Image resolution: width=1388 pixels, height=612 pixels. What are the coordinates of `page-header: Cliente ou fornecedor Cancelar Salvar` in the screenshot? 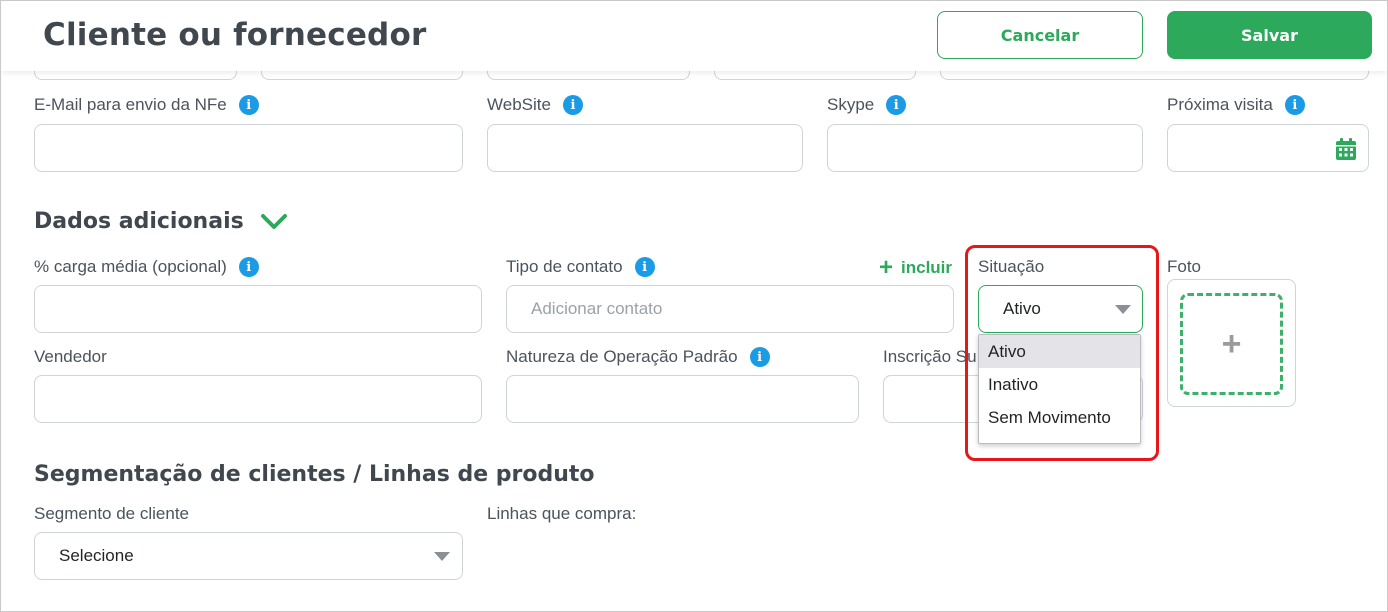 It's located at (694, 36).